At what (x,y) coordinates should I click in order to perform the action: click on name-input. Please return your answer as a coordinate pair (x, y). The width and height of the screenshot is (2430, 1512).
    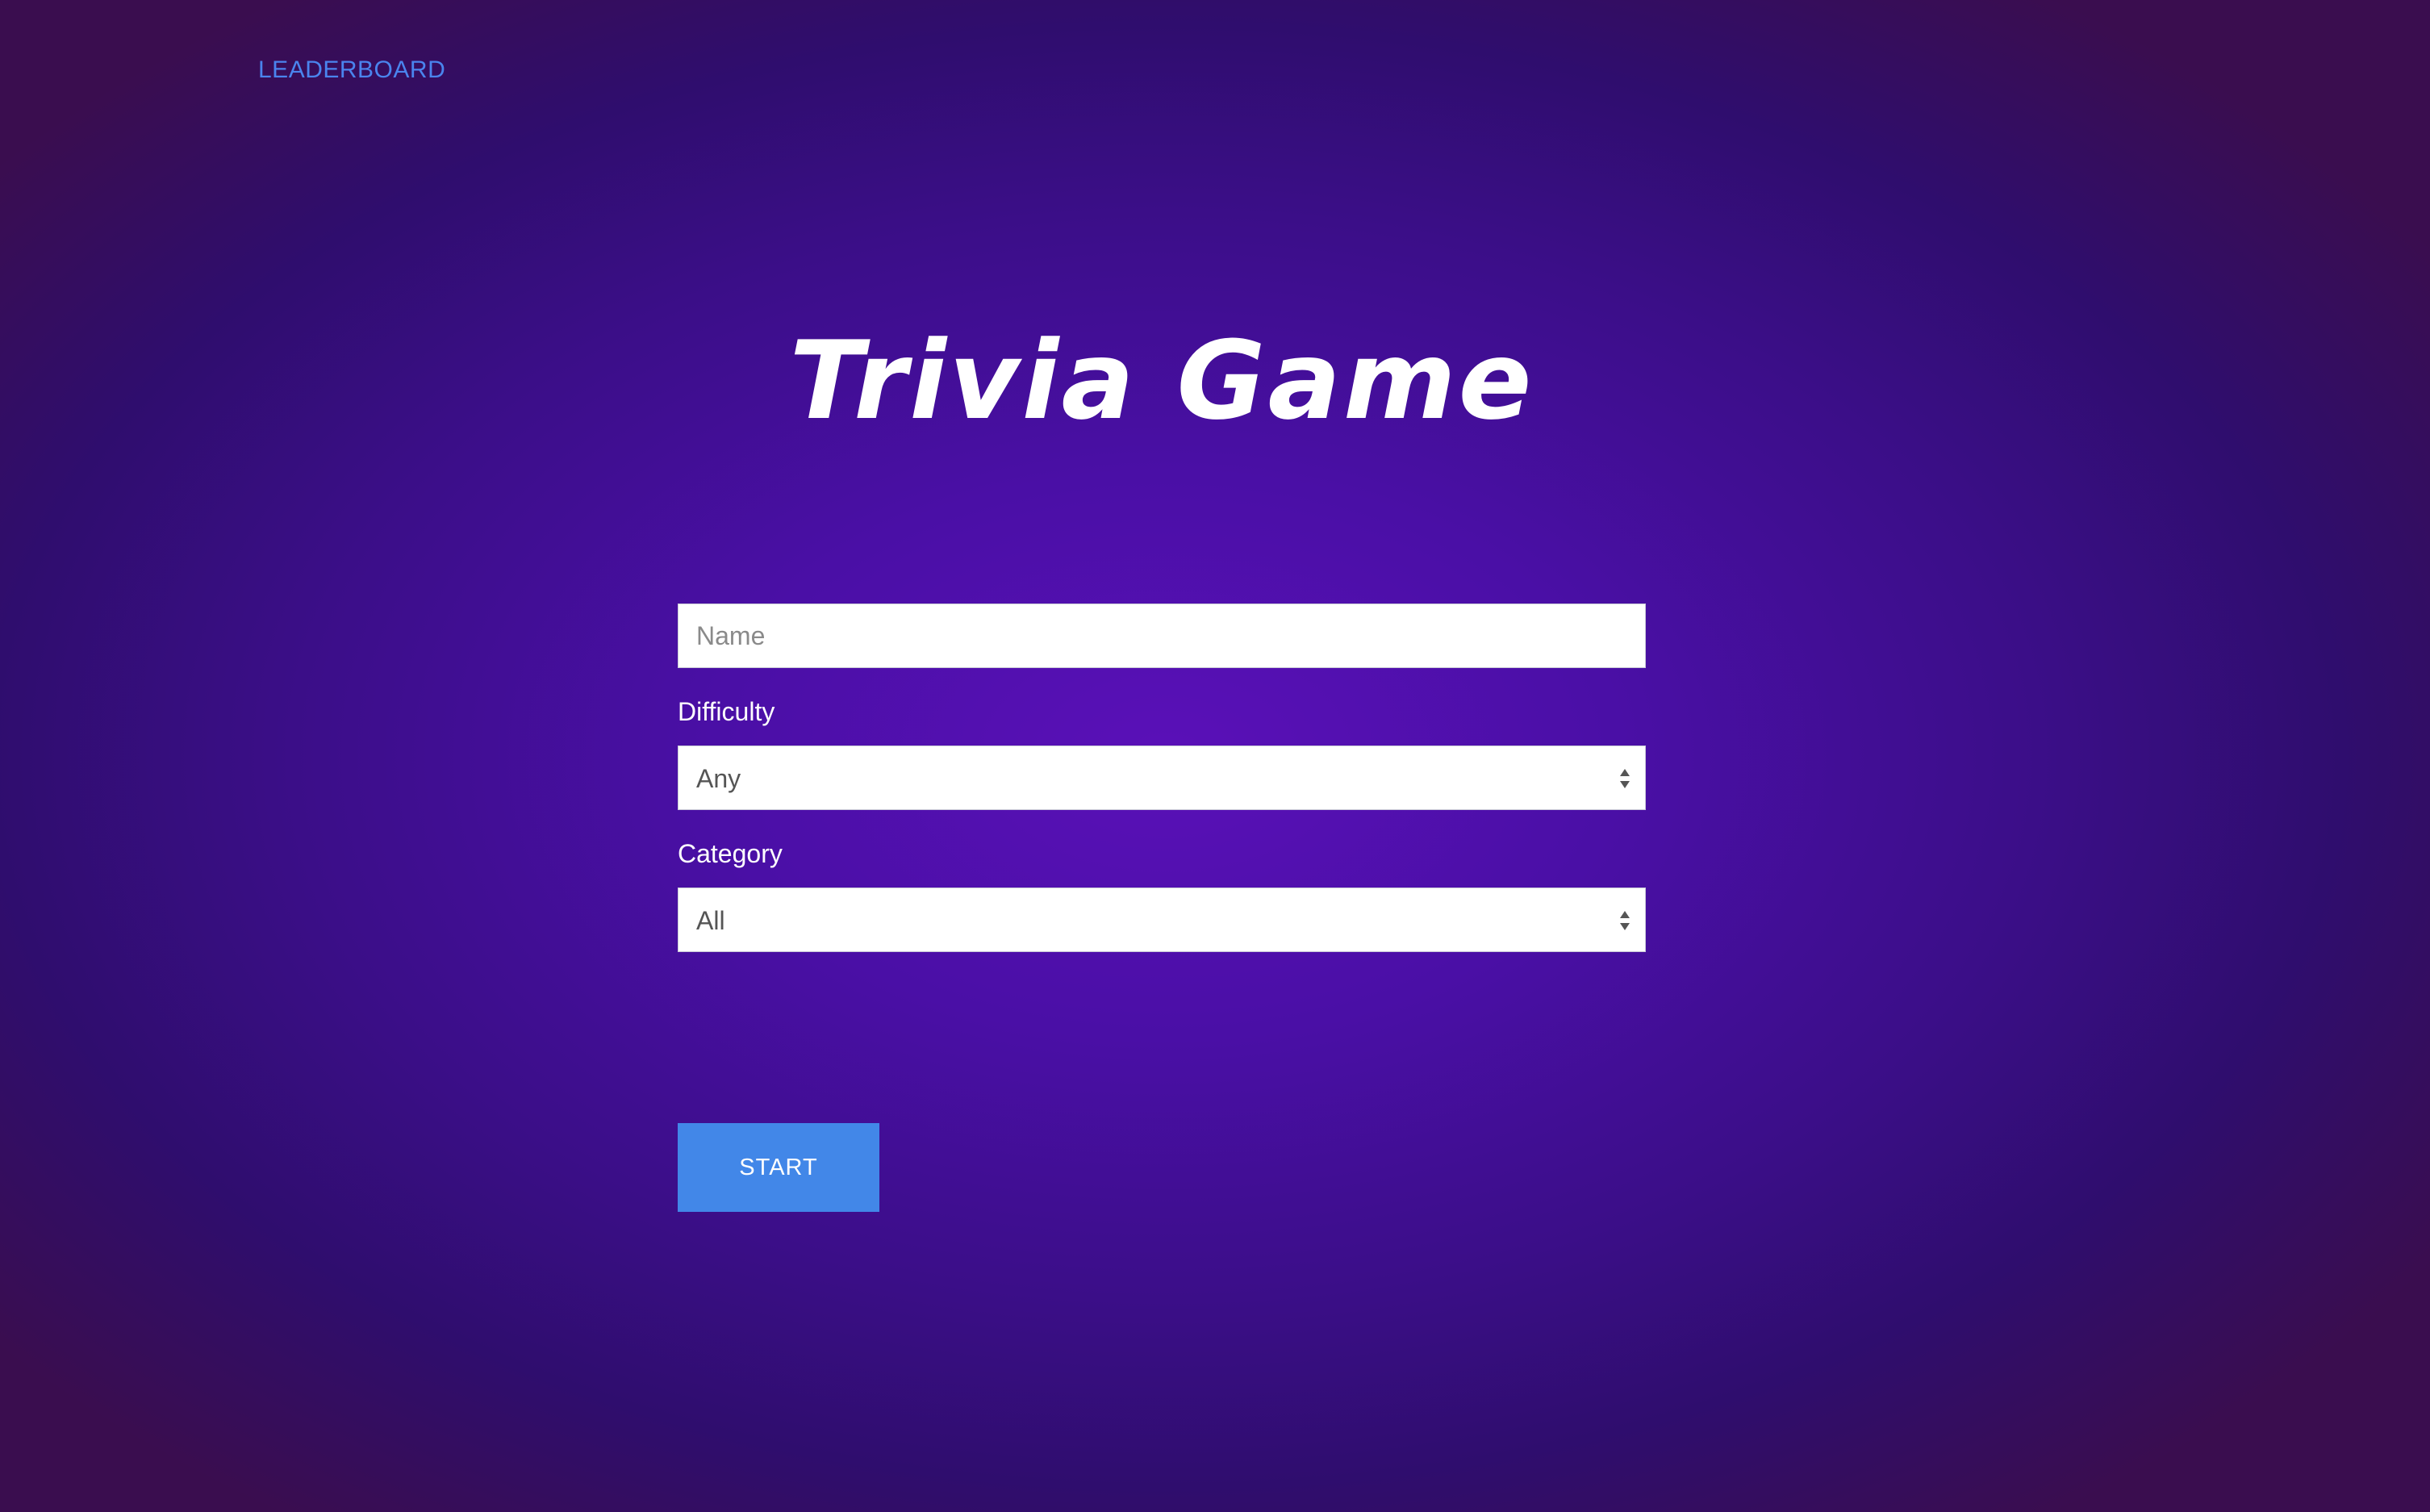
    Looking at the image, I should click on (1162, 636).